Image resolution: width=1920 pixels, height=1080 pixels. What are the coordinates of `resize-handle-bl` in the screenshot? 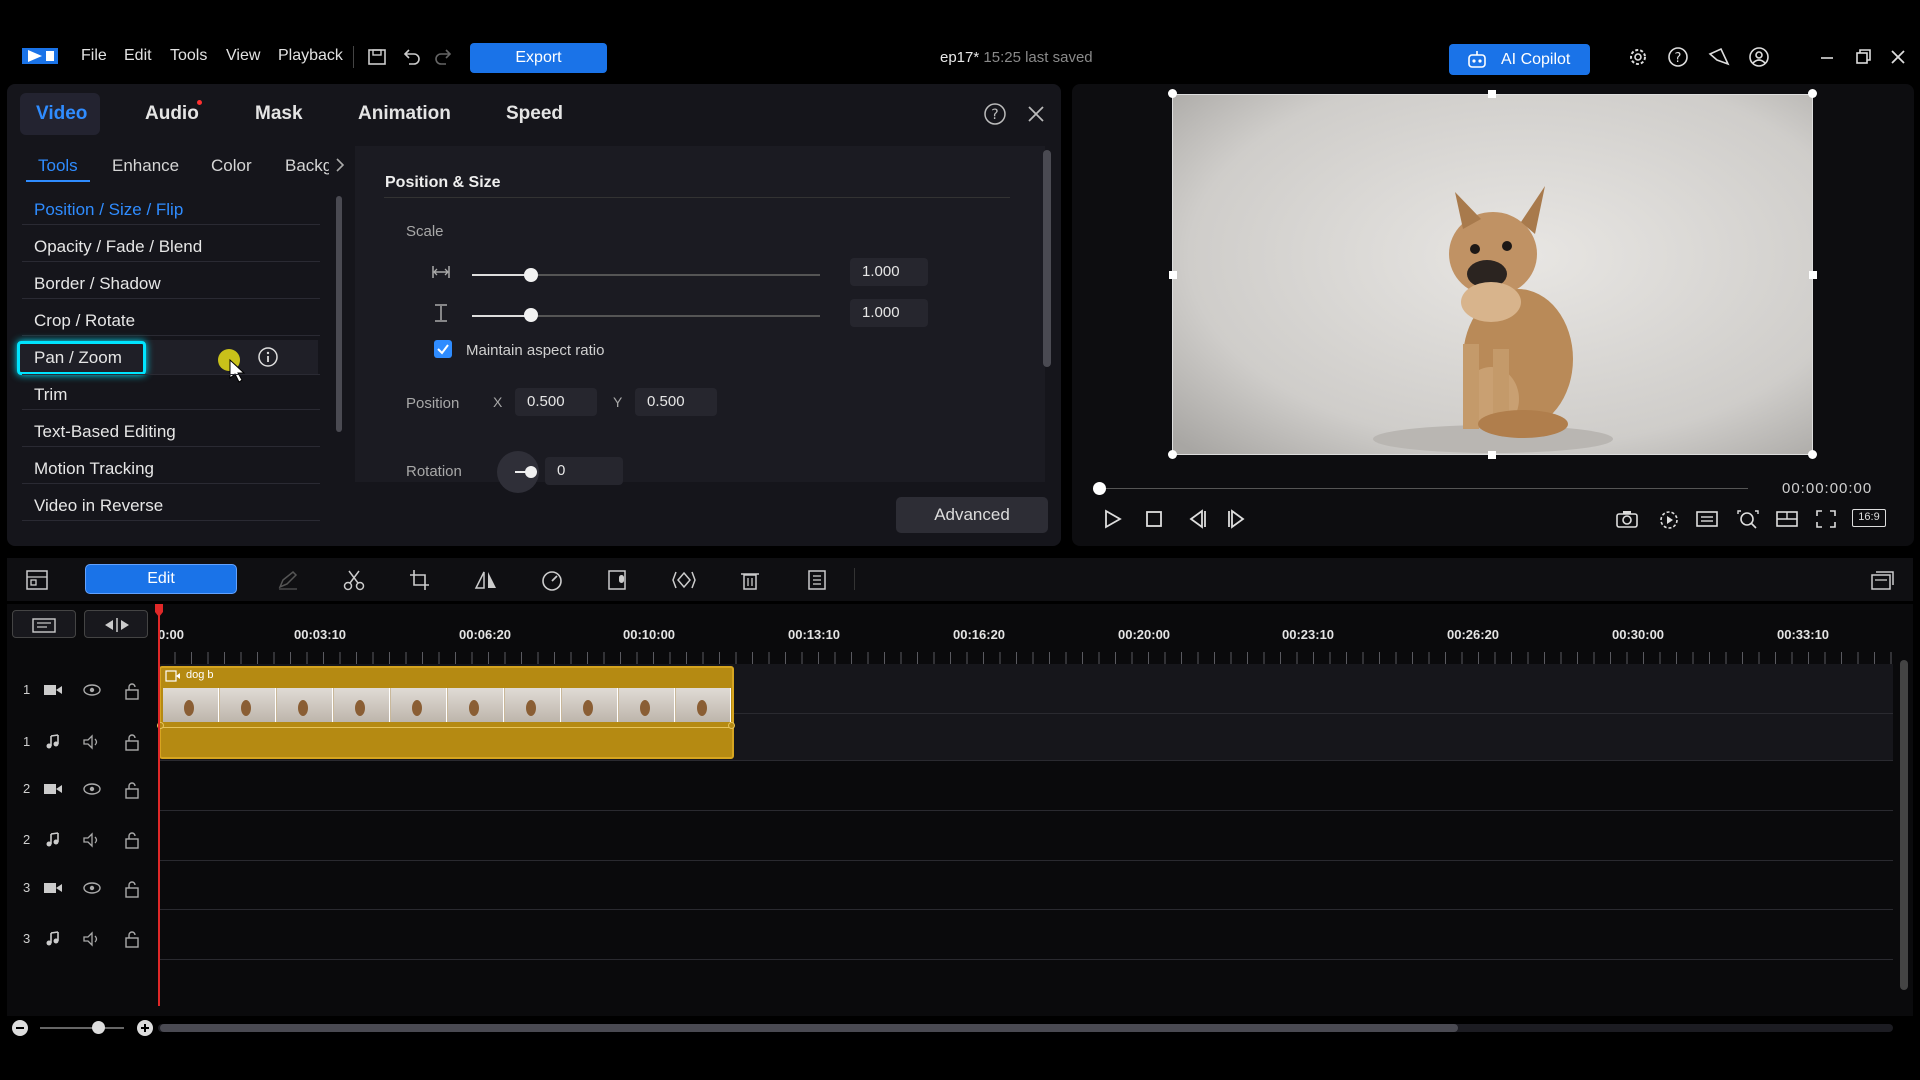 It's located at (1172, 454).